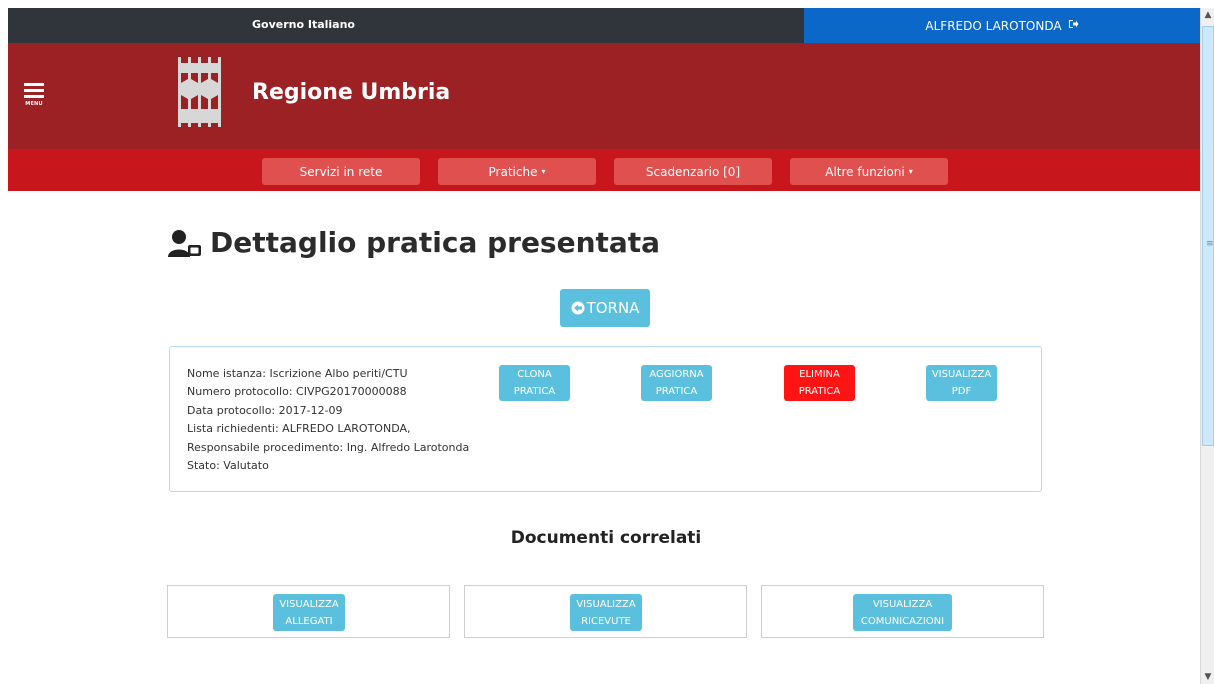  Describe the element at coordinates (819, 374) in the screenshot. I see `button-label-line: ELIMINA` at that location.